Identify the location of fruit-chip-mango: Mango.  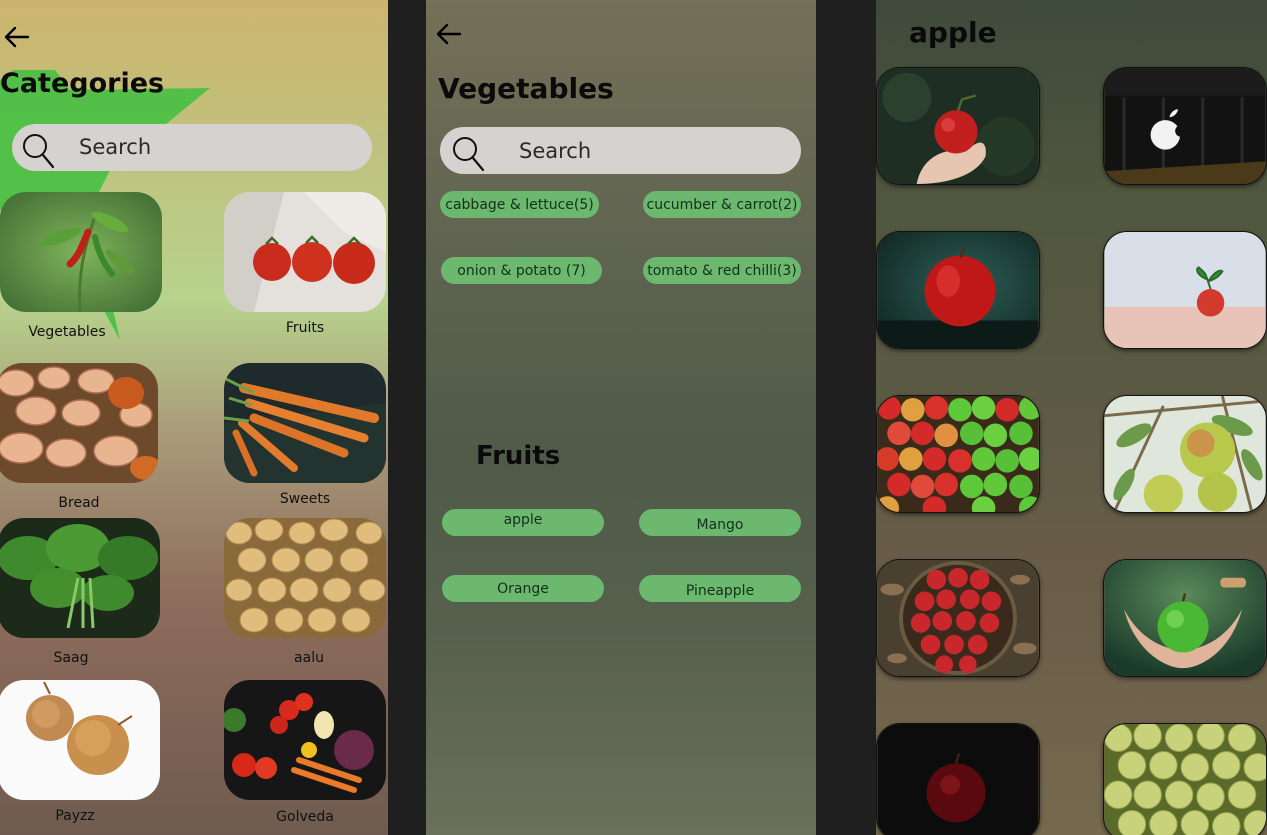
(720, 522).